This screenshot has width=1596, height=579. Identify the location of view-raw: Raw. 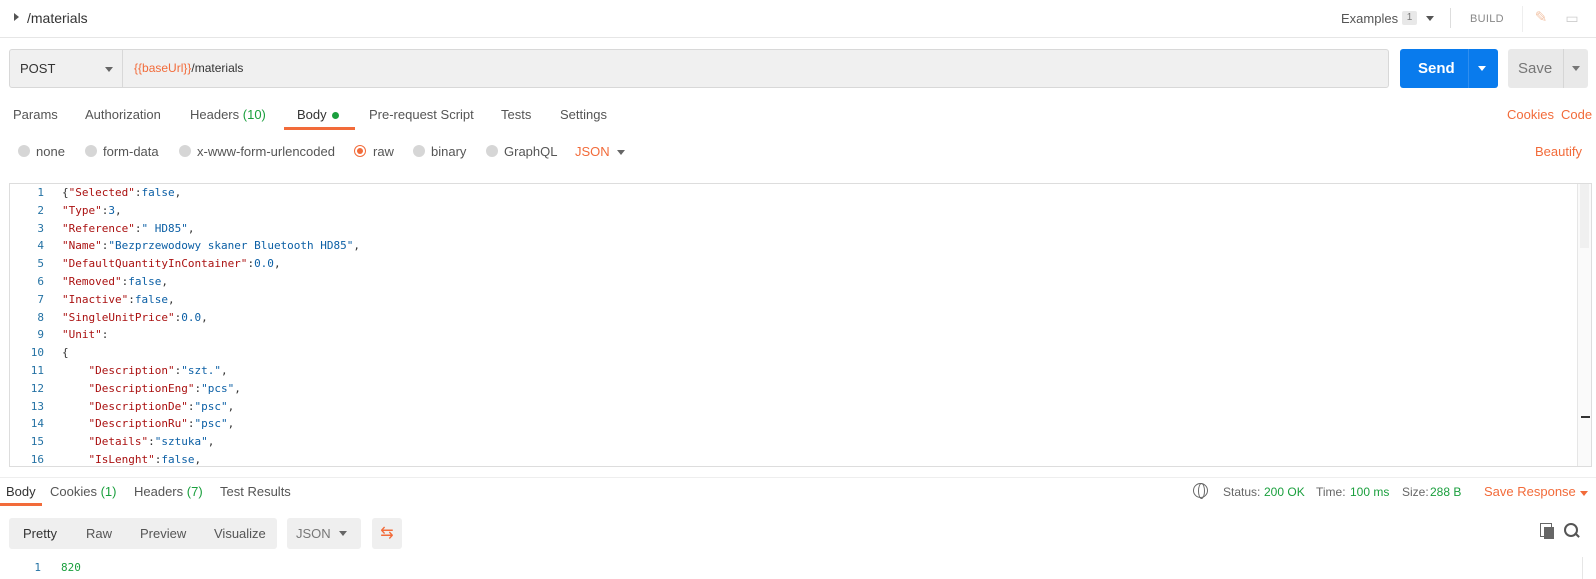
(99, 533).